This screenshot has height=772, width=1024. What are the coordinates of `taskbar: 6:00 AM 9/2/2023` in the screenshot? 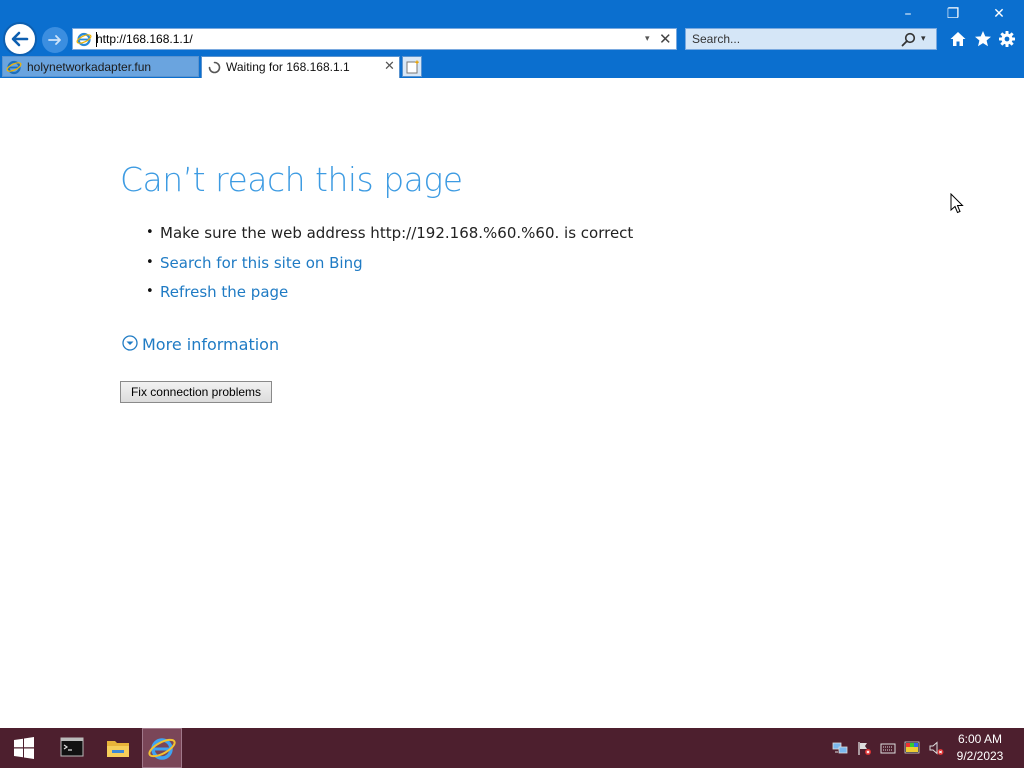 It's located at (512, 748).